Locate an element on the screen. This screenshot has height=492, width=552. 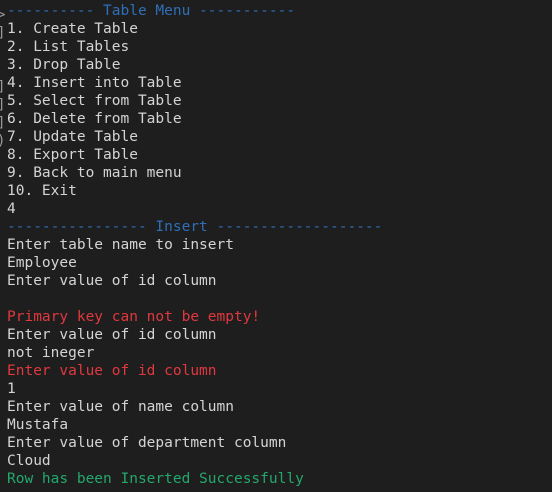
terminal-line: 7. Update Table is located at coordinates (72, 137).